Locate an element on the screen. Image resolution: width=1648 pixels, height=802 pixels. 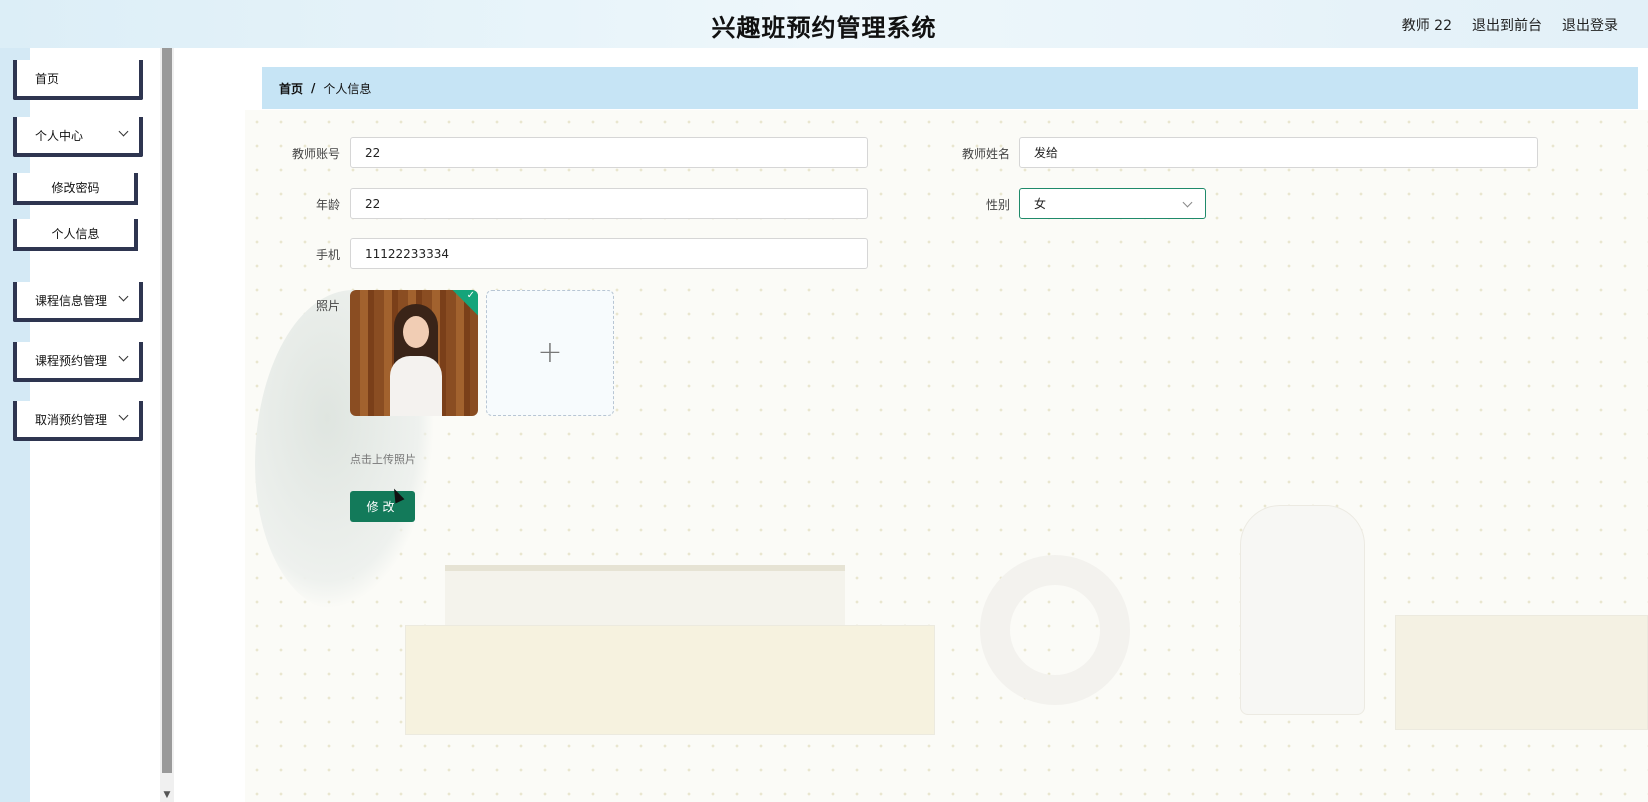
photo-face-shape is located at coordinates (416, 332).